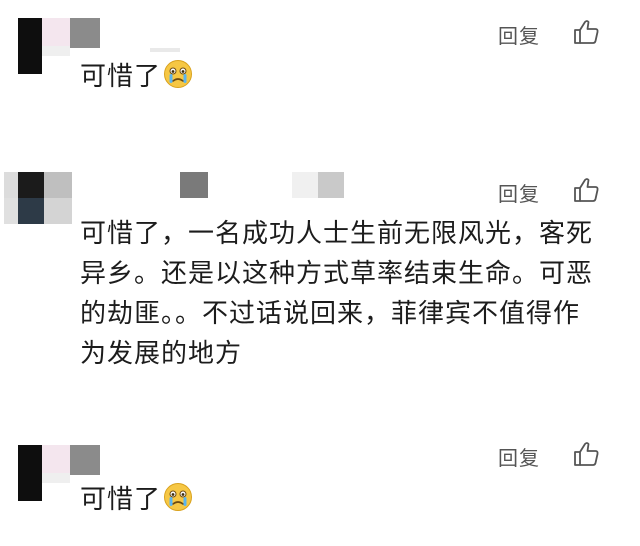  Describe the element at coordinates (165, 50) in the screenshot. I see `username-redacted` at that location.